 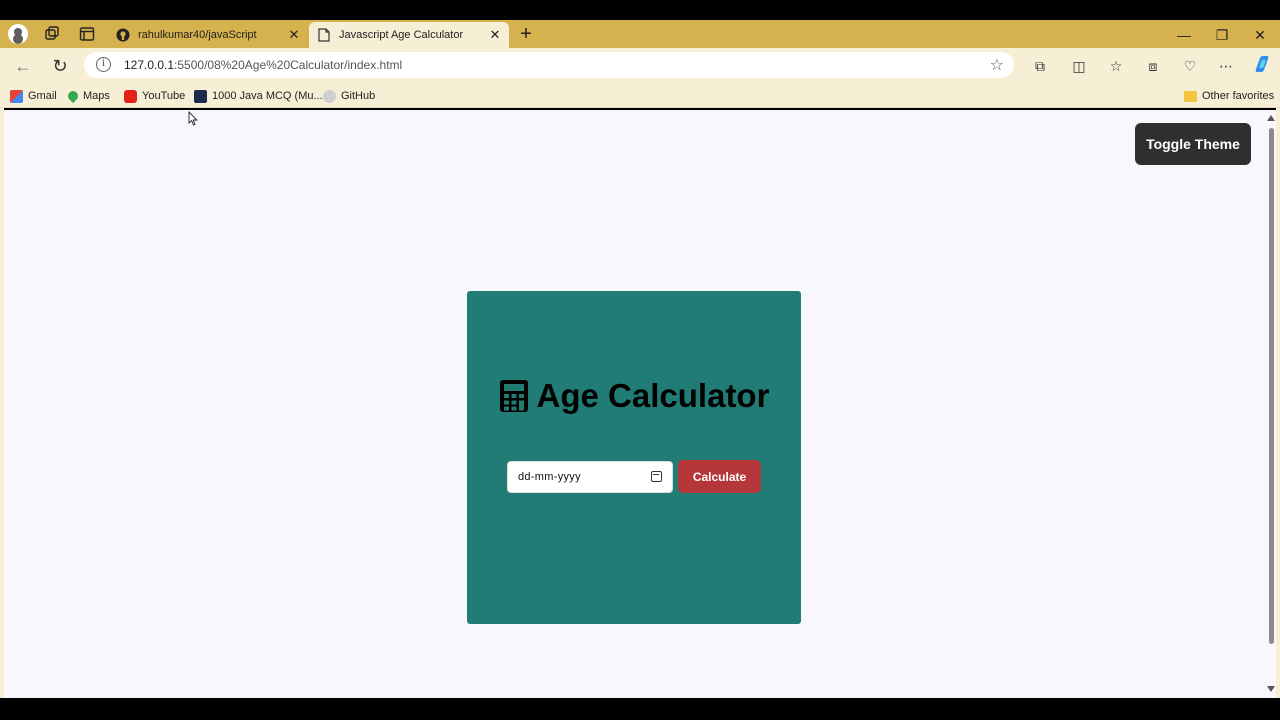 I want to click on bookmark-youtube: YouTube, so click(x=154, y=96).